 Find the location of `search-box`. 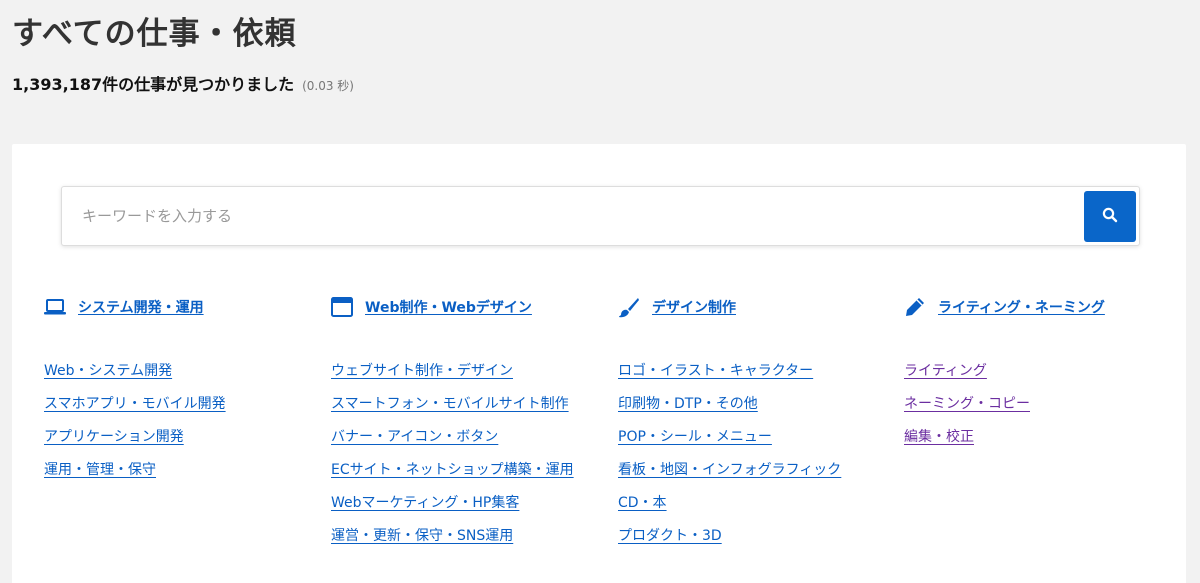

search-box is located at coordinates (600, 216).